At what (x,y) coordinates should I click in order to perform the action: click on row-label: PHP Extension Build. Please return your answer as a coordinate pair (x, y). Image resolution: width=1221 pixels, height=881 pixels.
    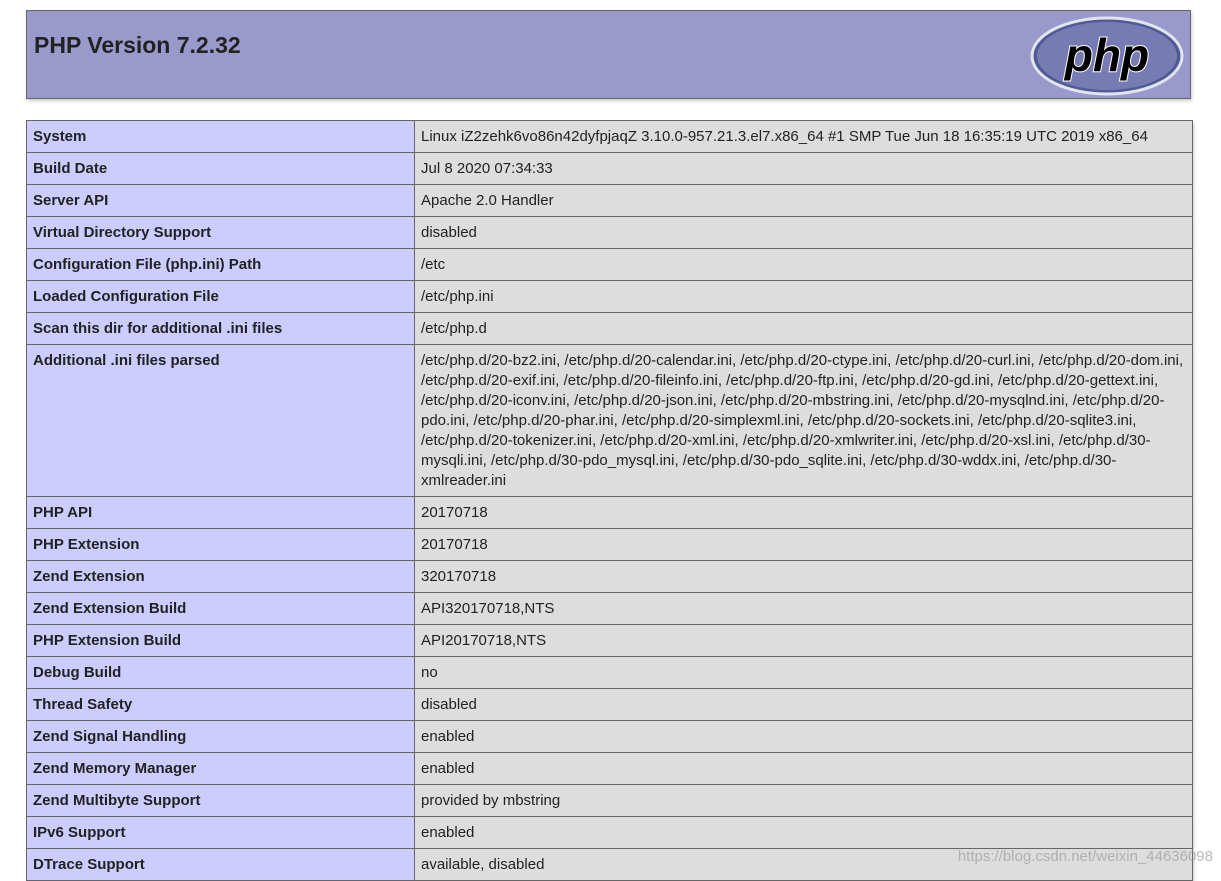
    Looking at the image, I should click on (220, 640).